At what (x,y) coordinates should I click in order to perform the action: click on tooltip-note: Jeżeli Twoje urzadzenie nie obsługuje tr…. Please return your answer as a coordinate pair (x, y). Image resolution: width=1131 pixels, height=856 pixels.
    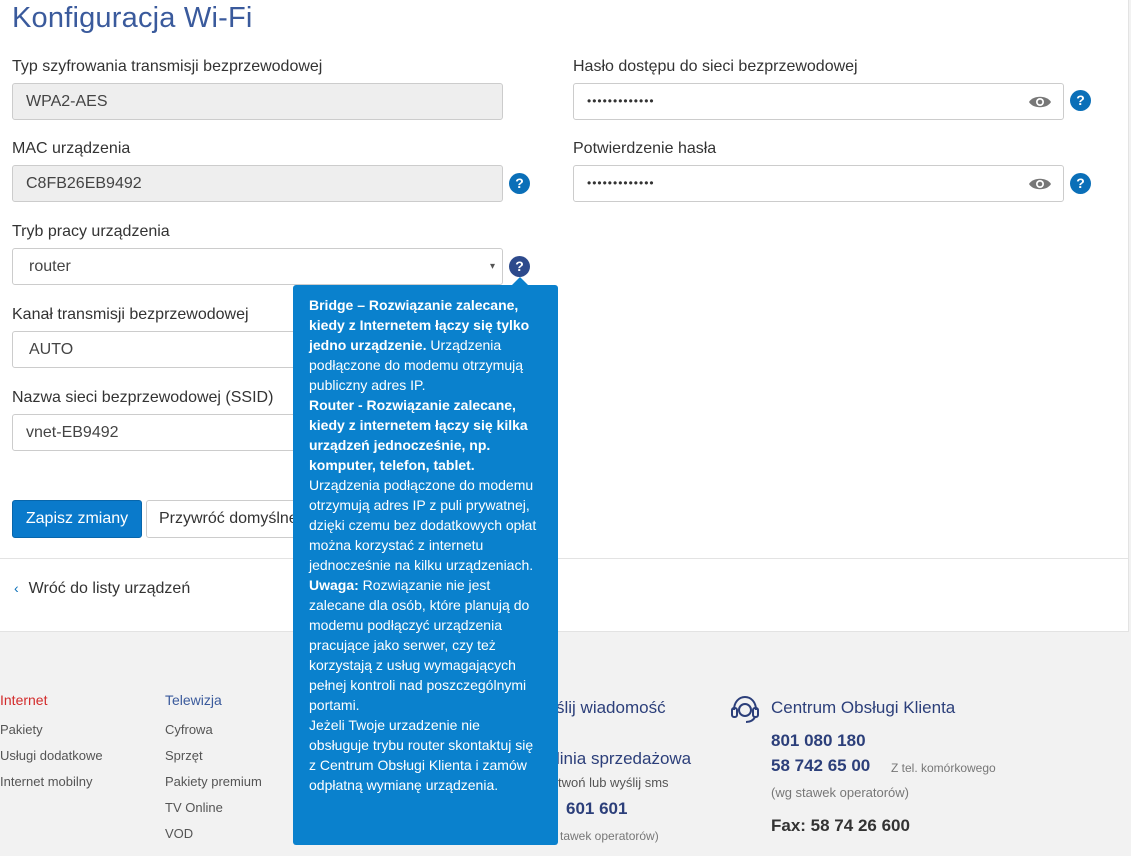
    Looking at the image, I should click on (421, 755).